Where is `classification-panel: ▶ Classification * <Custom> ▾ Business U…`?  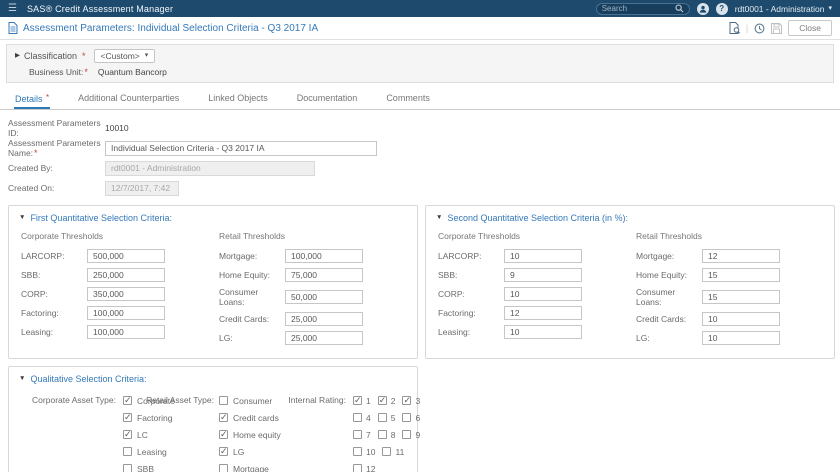 classification-panel: ▶ Classification * <Custom> ▾ Business U… is located at coordinates (420, 63).